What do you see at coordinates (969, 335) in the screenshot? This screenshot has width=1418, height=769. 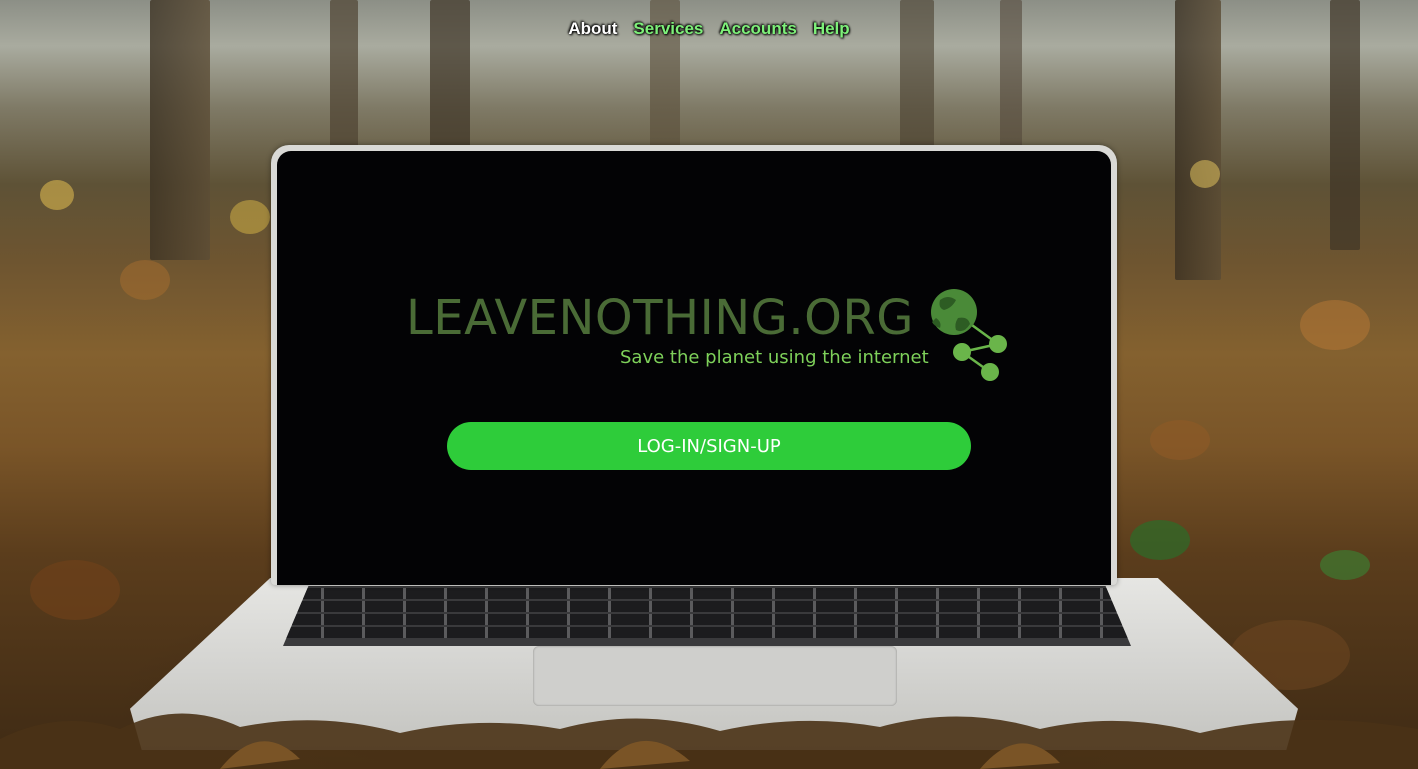 I see `globe-network-icon` at bounding box center [969, 335].